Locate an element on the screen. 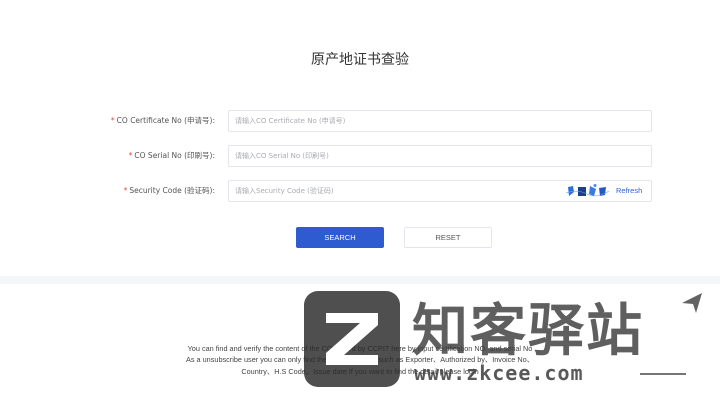 The width and height of the screenshot is (720, 404). co-certificate-label: * CO Certificate No (申请号): is located at coordinates (163, 121).